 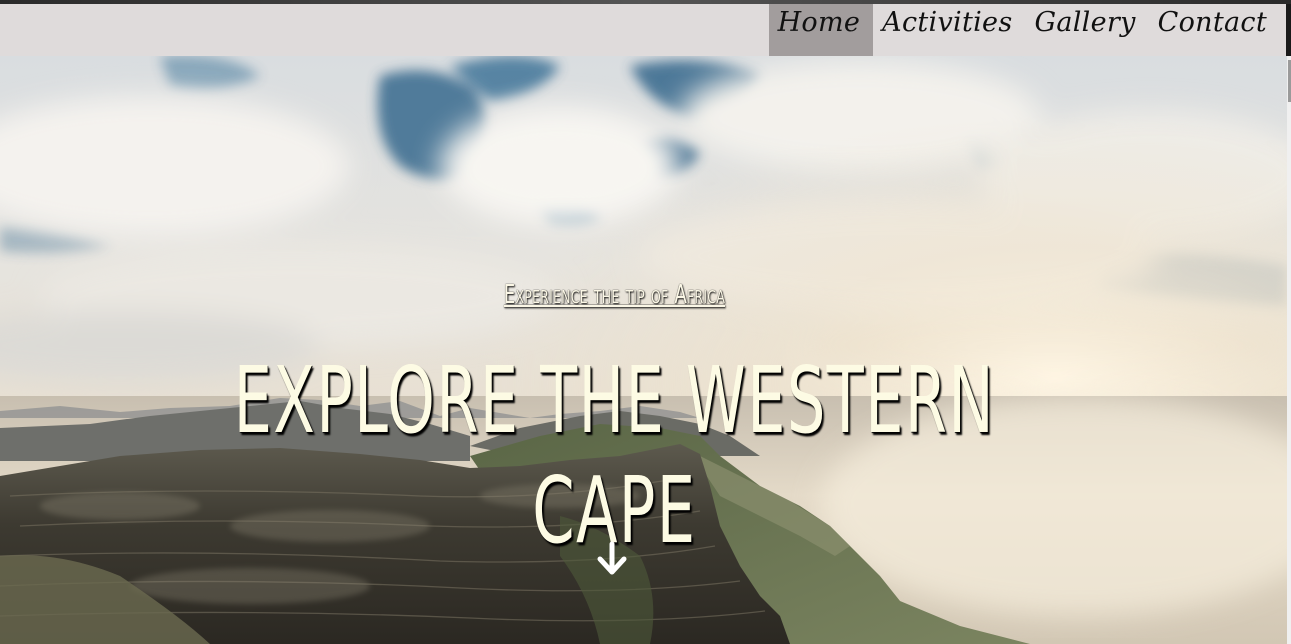 I want to click on nav-list: Home Activities Gallery Contact, so click(x=1024, y=30).